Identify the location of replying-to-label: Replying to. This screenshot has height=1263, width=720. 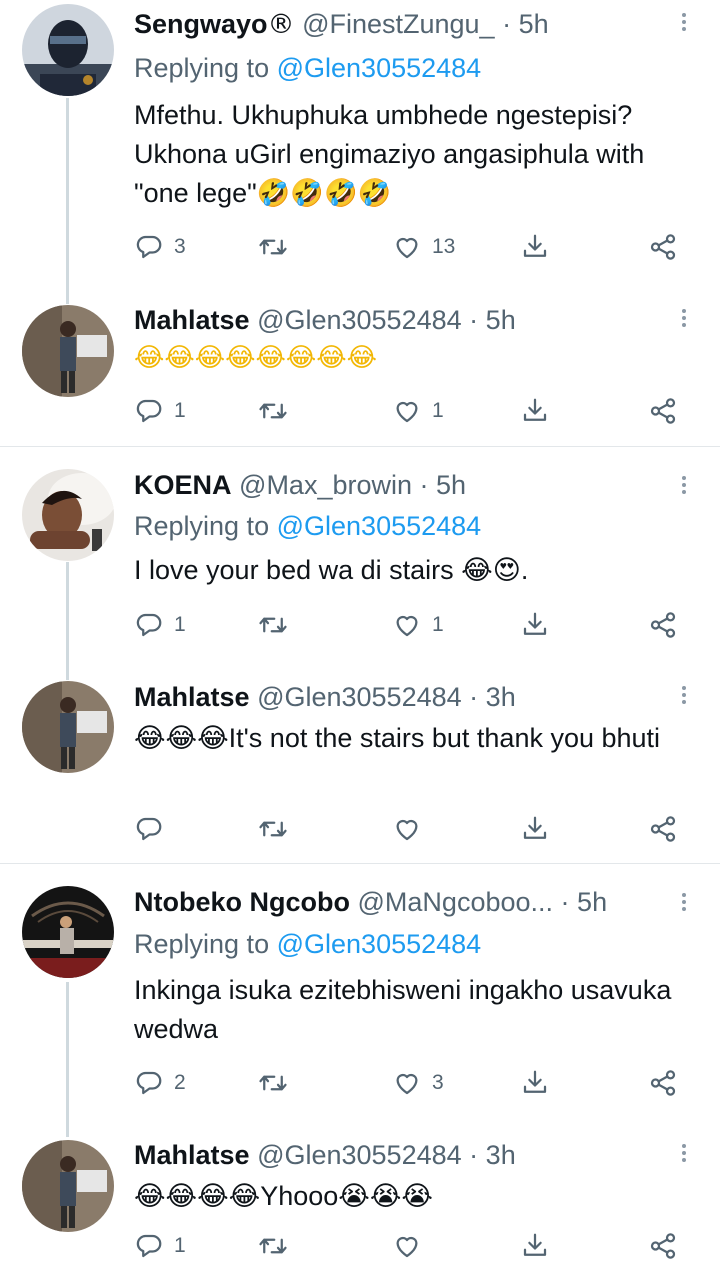
(202, 944).